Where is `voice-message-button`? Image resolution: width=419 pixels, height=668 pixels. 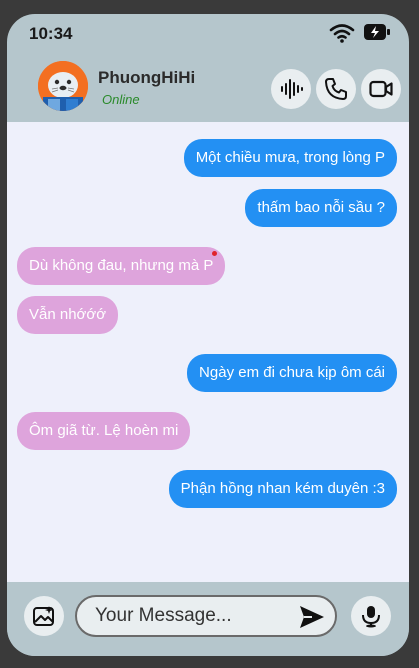 voice-message-button is located at coordinates (291, 89).